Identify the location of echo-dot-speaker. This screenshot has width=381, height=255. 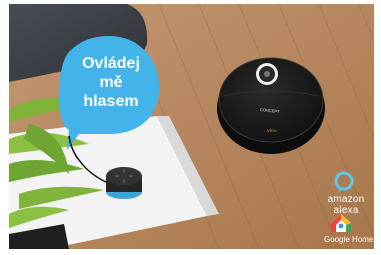
(124, 183).